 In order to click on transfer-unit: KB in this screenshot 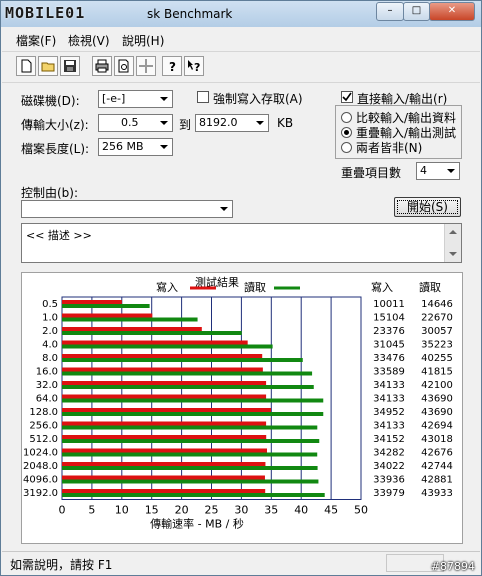, I will do `click(285, 123)`.